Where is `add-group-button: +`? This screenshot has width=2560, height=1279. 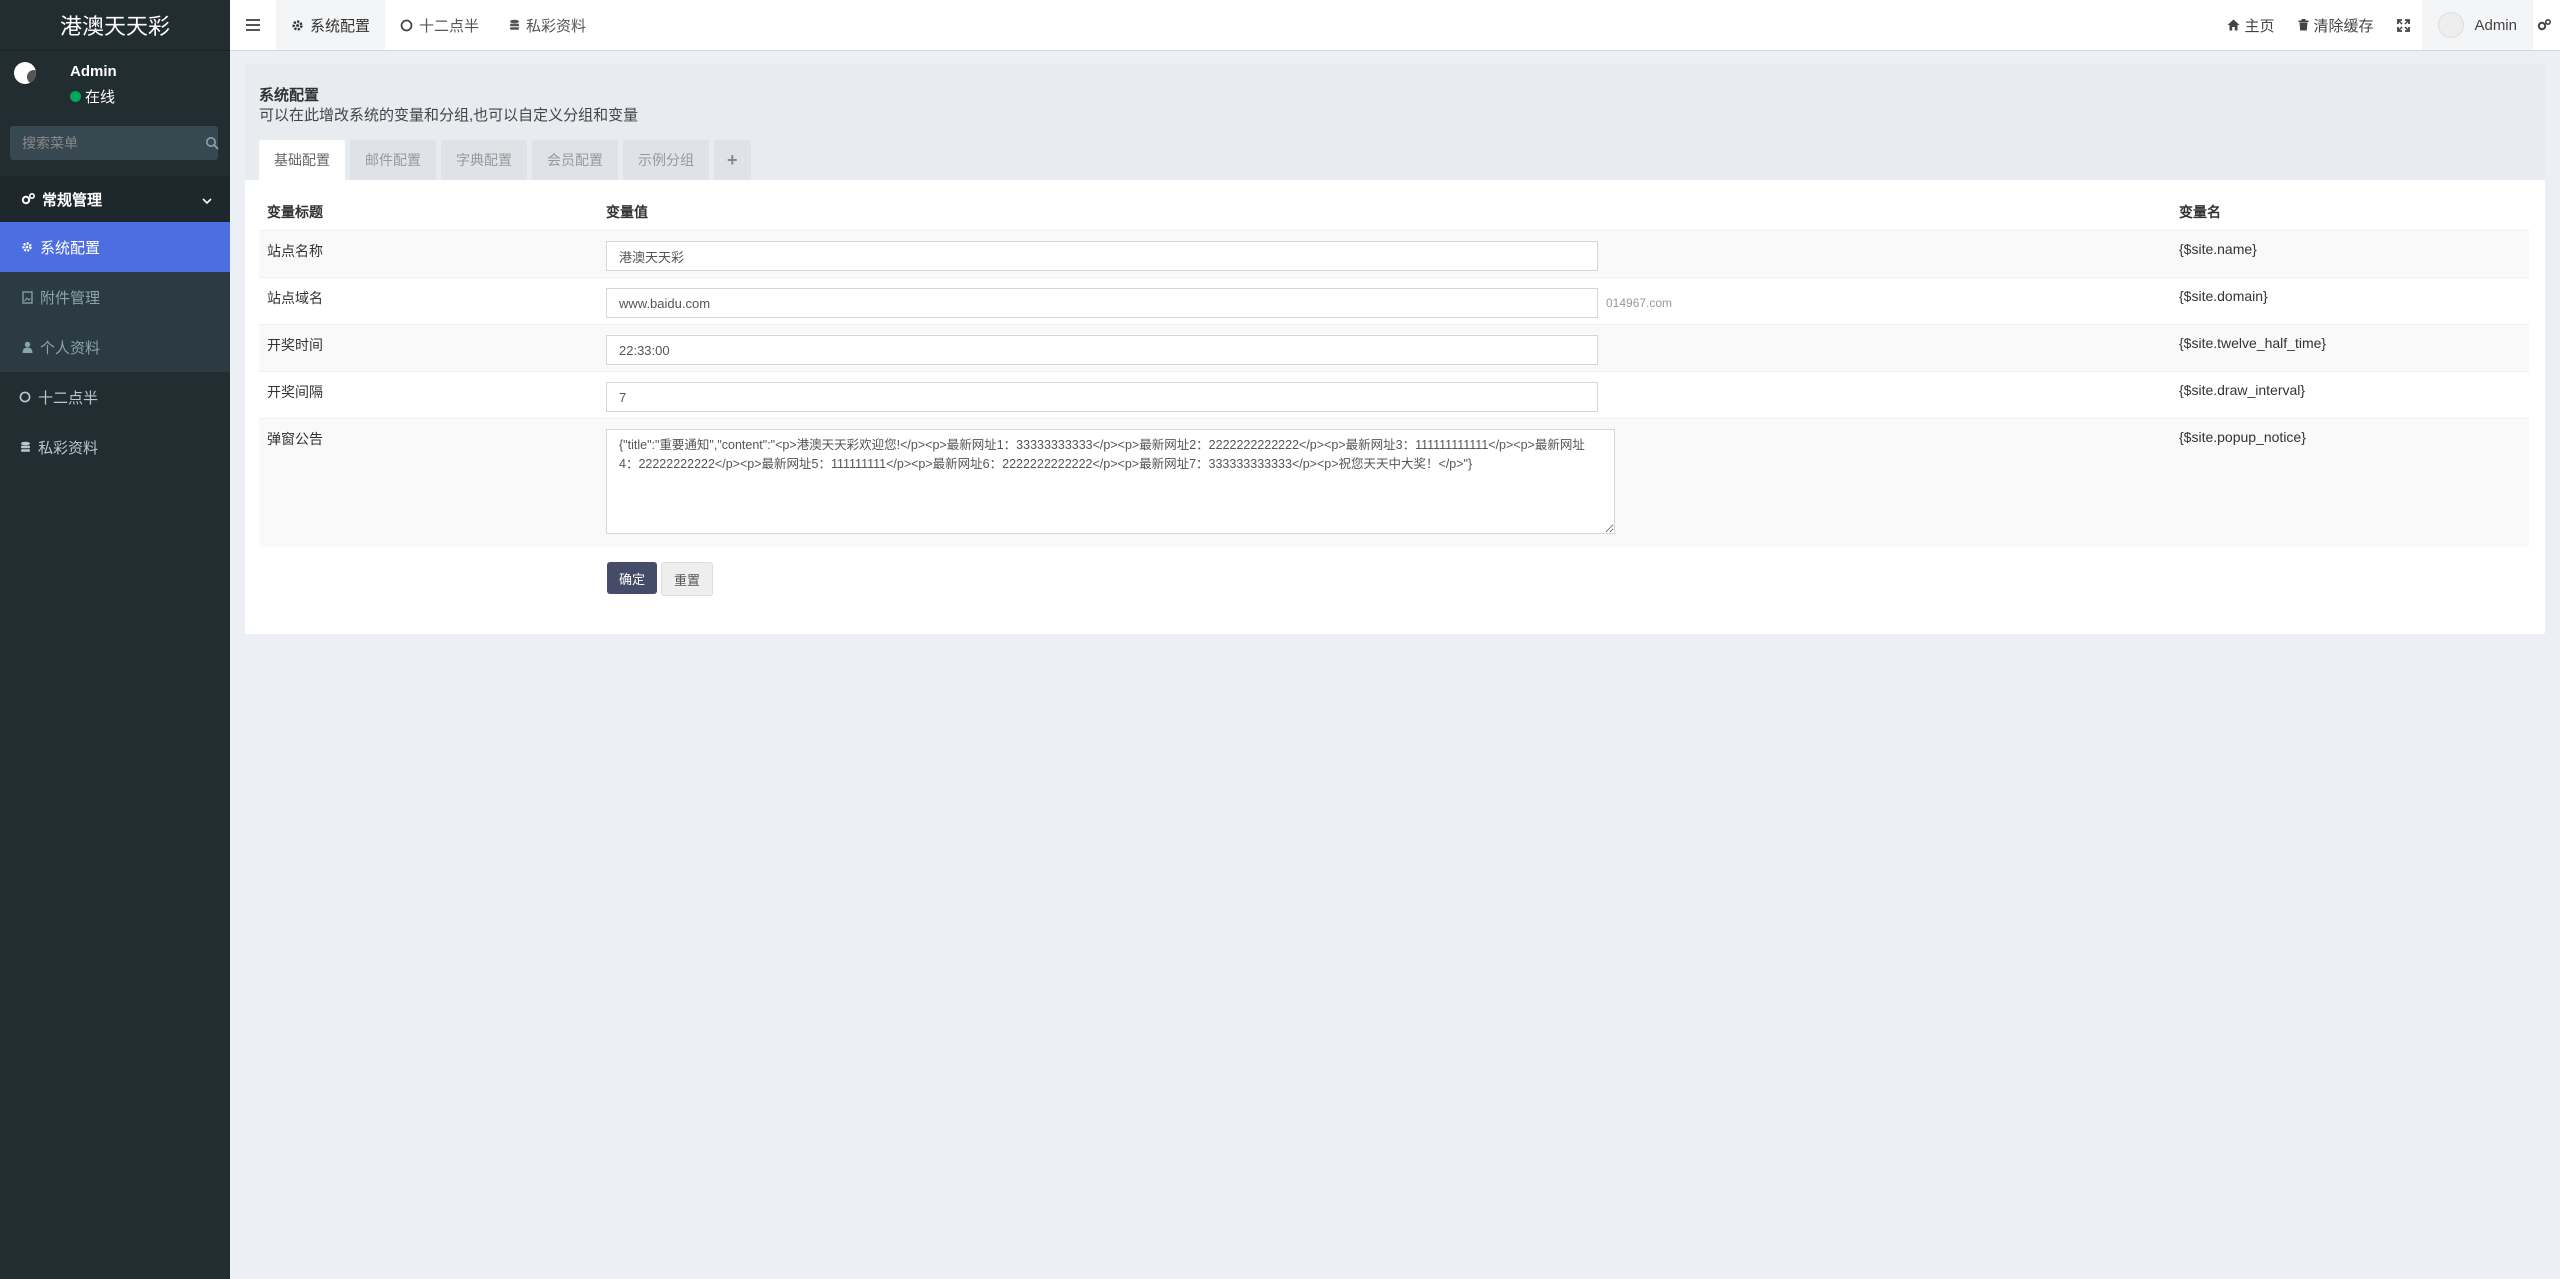 add-group-button: + is located at coordinates (732, 160).